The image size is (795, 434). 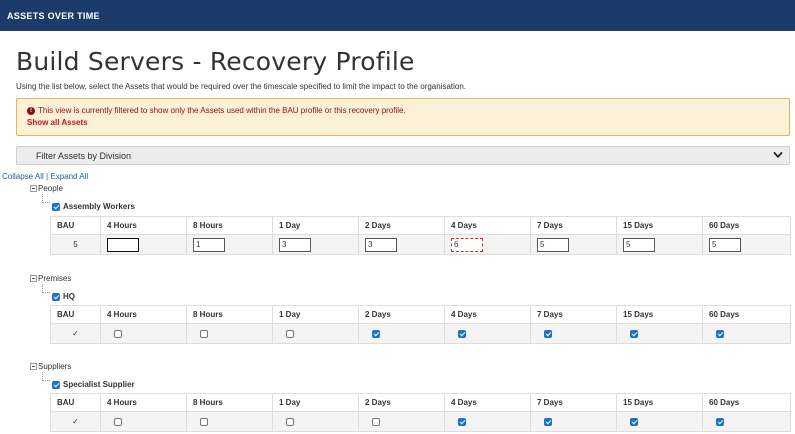 What do you see at coordinates (31, 110) in the screenshot?
I see `exclamation-icon: !` at bounding box center [31, 110].